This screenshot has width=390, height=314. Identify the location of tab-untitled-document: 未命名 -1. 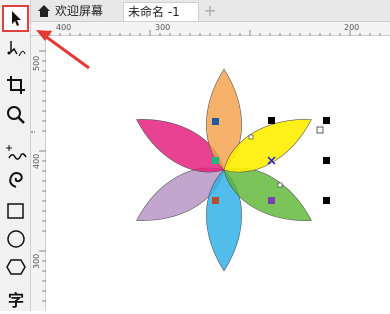
(161, 11).